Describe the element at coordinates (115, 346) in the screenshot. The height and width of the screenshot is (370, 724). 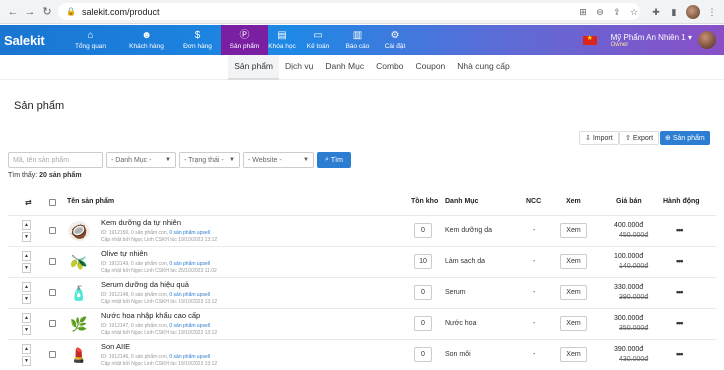
I see `product-name: Son AIIE` at that location.